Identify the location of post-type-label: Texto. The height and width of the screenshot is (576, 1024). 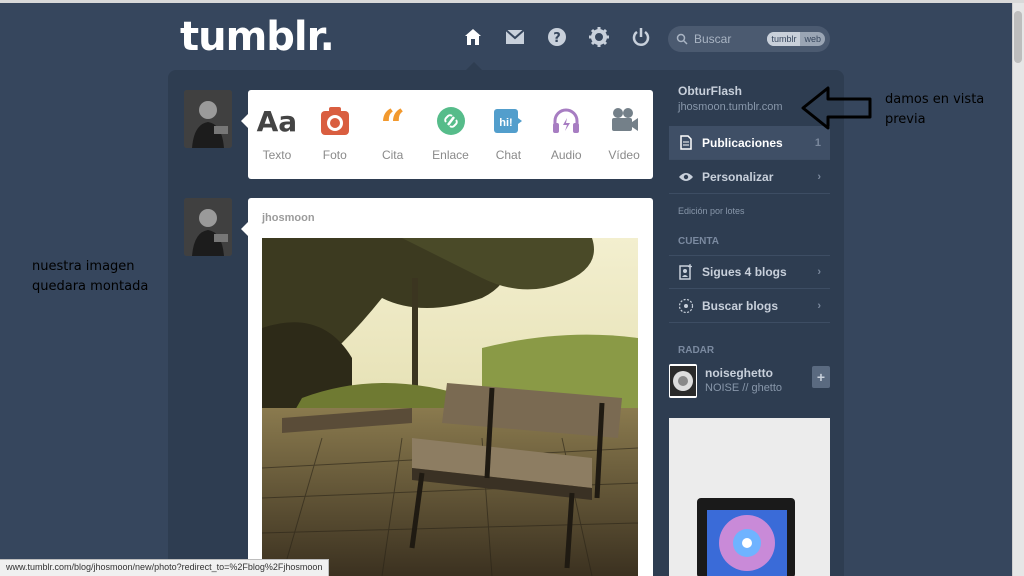
(277, 155).